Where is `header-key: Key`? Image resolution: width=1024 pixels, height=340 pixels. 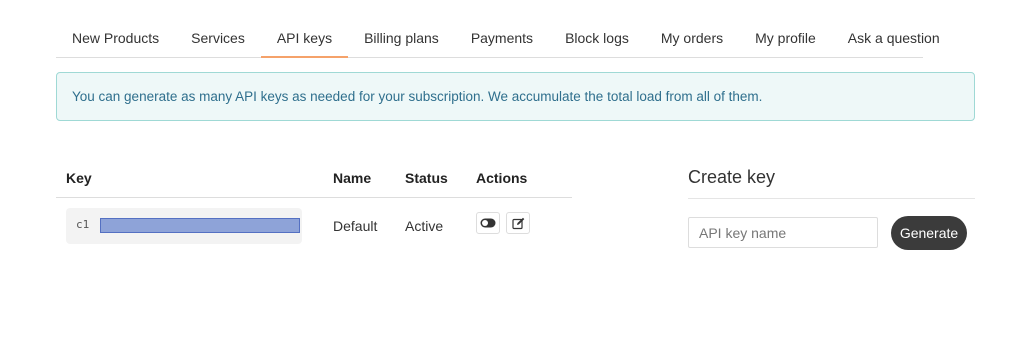
header-key: Key is located at coordinates (79, 178).